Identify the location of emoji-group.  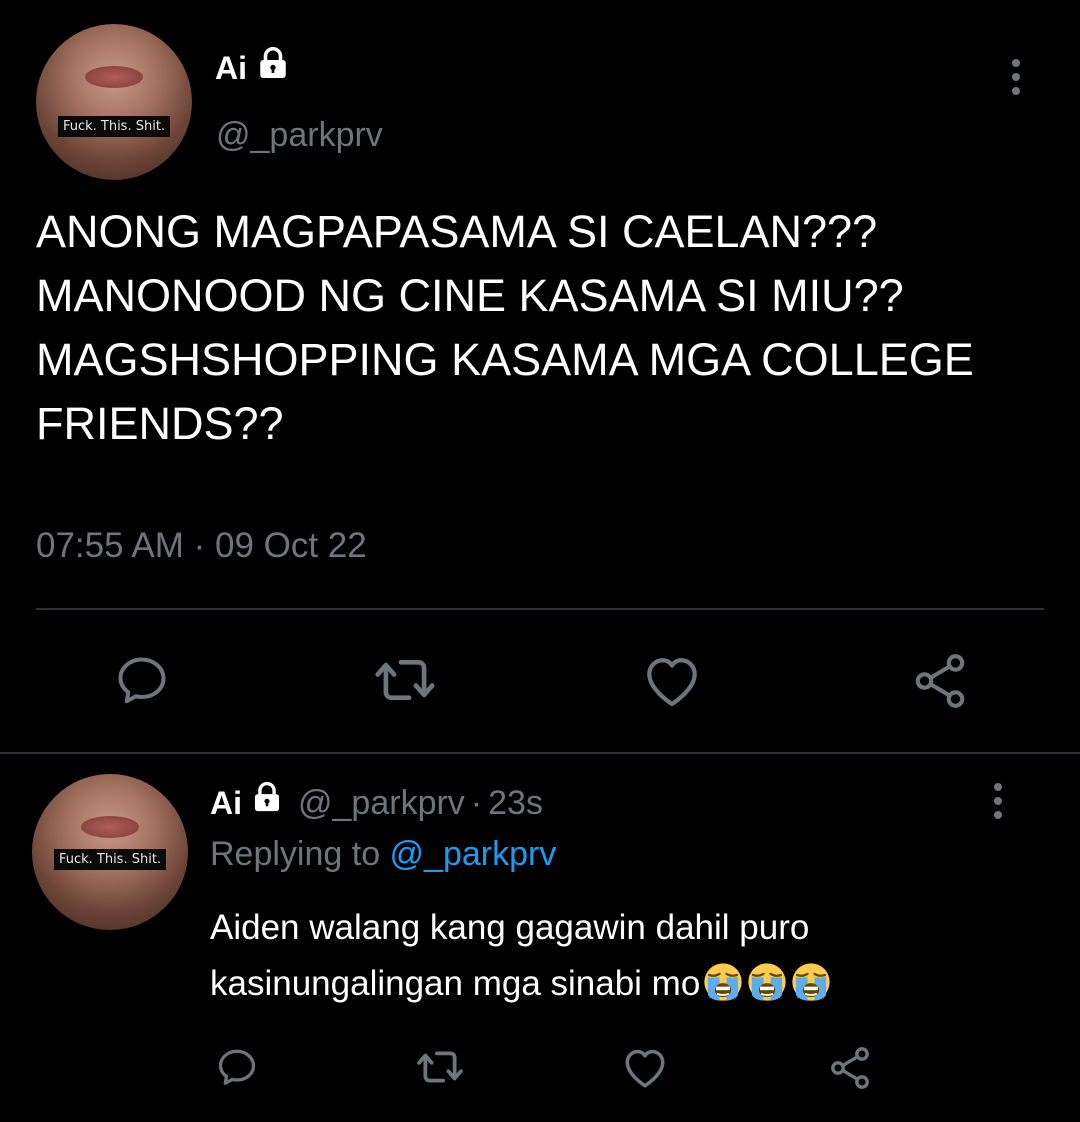
(766, 983).